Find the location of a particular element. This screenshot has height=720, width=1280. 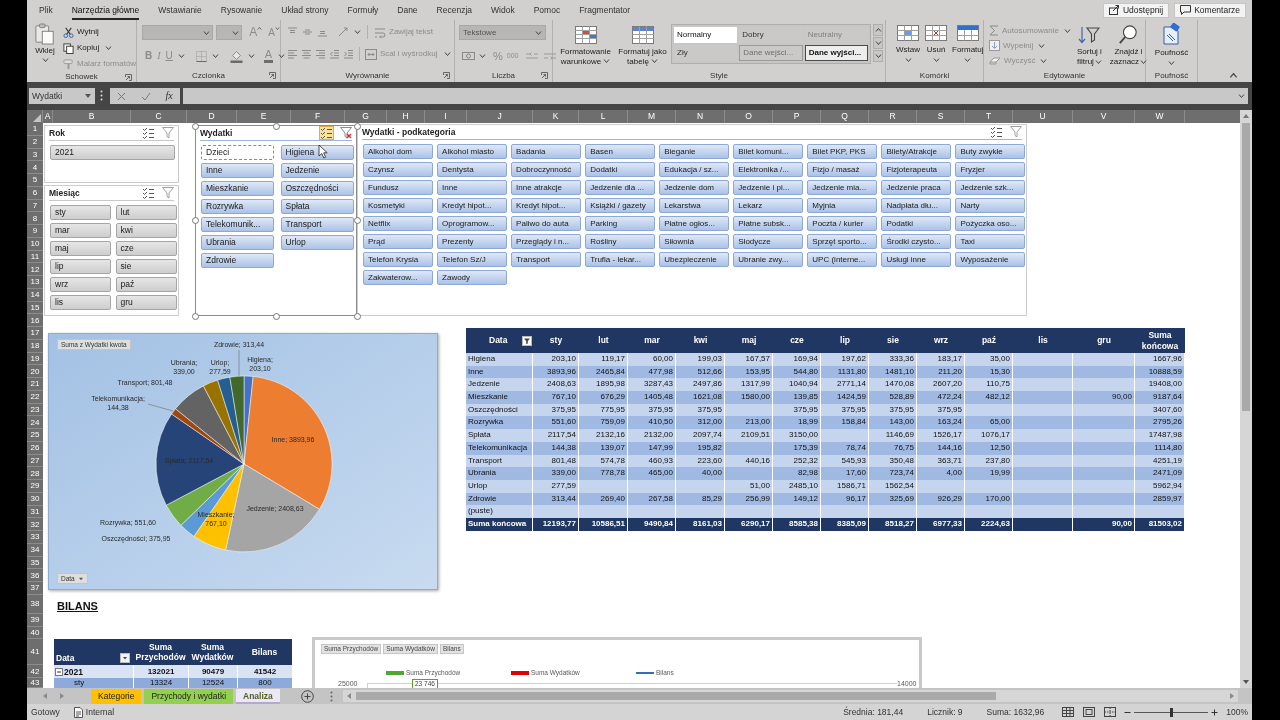

page-break-view-icon is located at coordinates (1110, 712).